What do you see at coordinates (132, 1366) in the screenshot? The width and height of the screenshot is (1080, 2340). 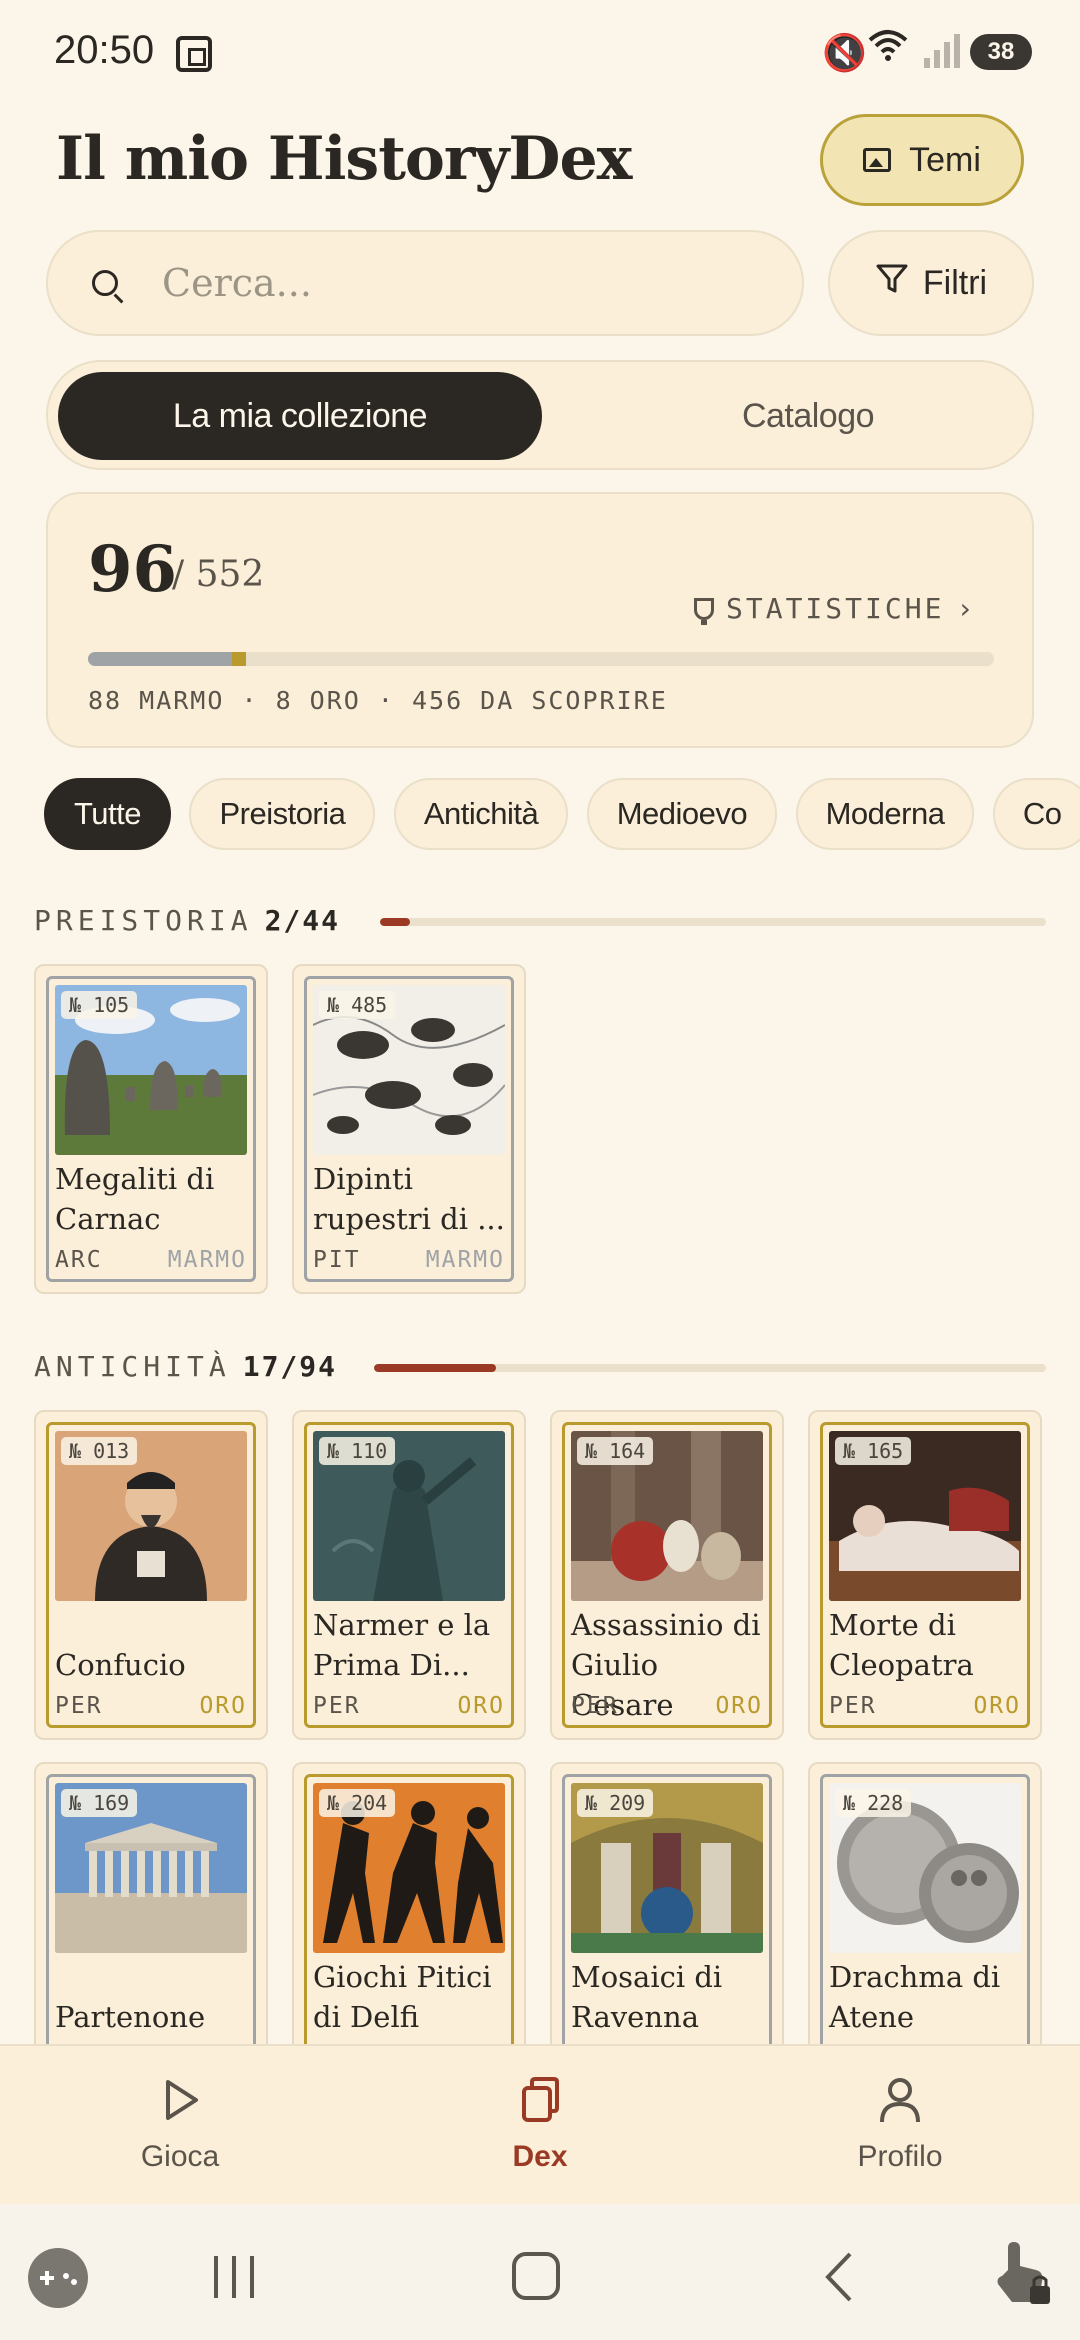 I see `section-title: ANTICHITÀ` at bounding box center [132, 1366].